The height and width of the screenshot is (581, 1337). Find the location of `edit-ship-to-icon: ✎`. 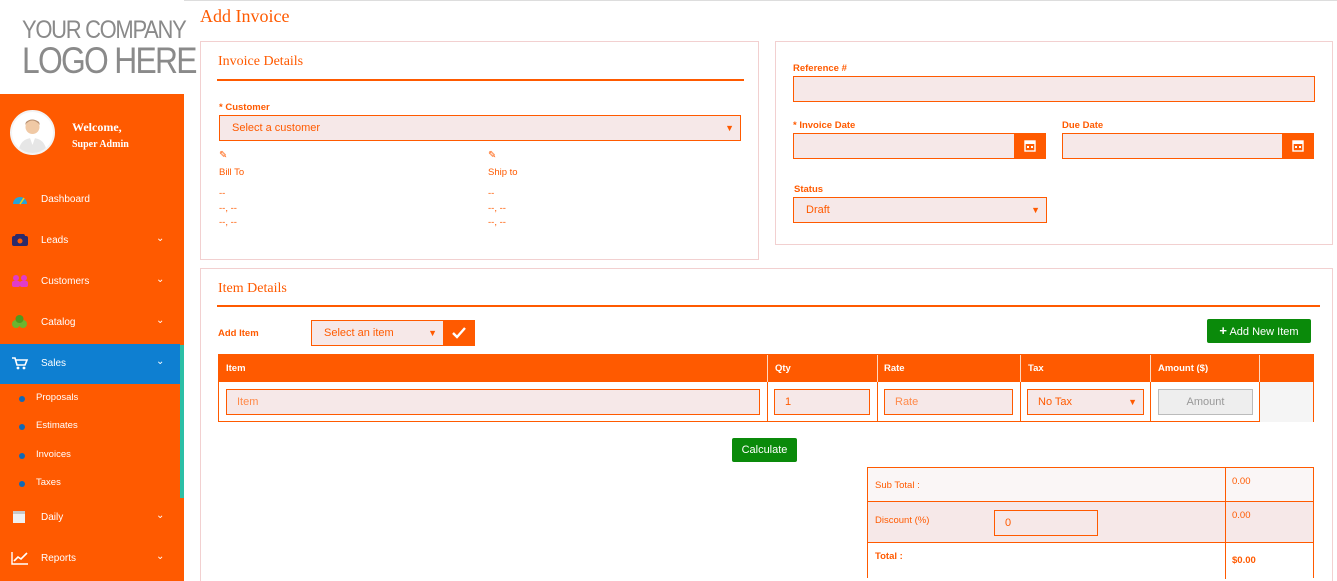

edit-ship-to-icon: ✎ is located at coordinates (492, 155).